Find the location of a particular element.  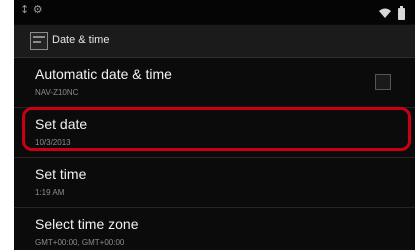

status-left-icons: ↕ ⚙ is located at coordinates (31, 9).